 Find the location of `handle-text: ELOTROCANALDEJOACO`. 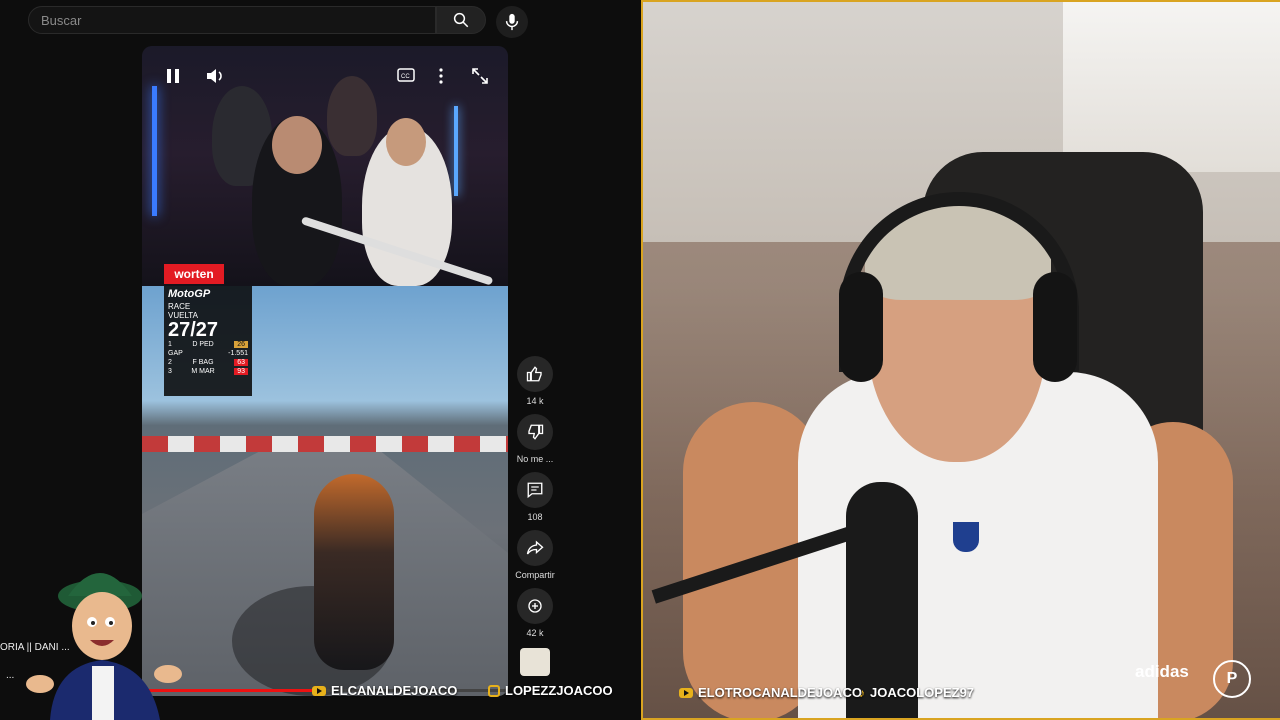

handle-text: ELOTROCANALDEJOACO is located at coordinates (780, 692).